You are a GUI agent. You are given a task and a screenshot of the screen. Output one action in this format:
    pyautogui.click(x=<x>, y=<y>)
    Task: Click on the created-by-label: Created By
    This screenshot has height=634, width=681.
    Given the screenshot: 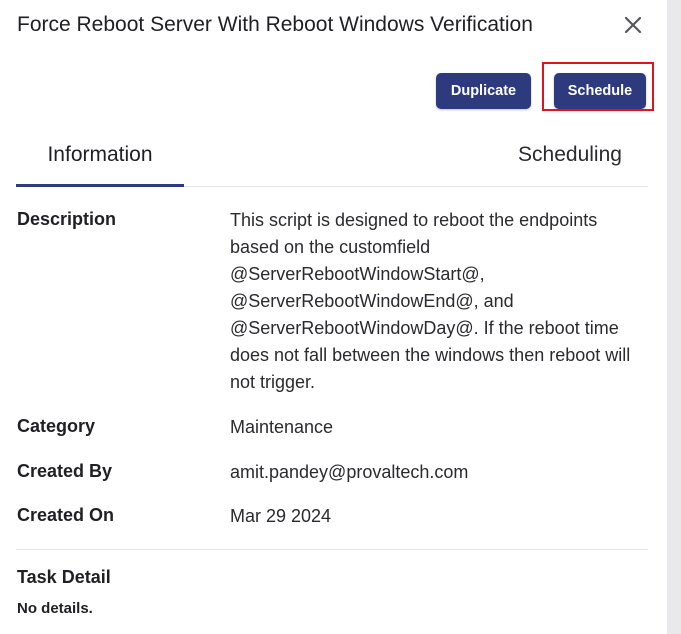 What is the action you would take?
    pyautogui.click(x=65, y=471)
    